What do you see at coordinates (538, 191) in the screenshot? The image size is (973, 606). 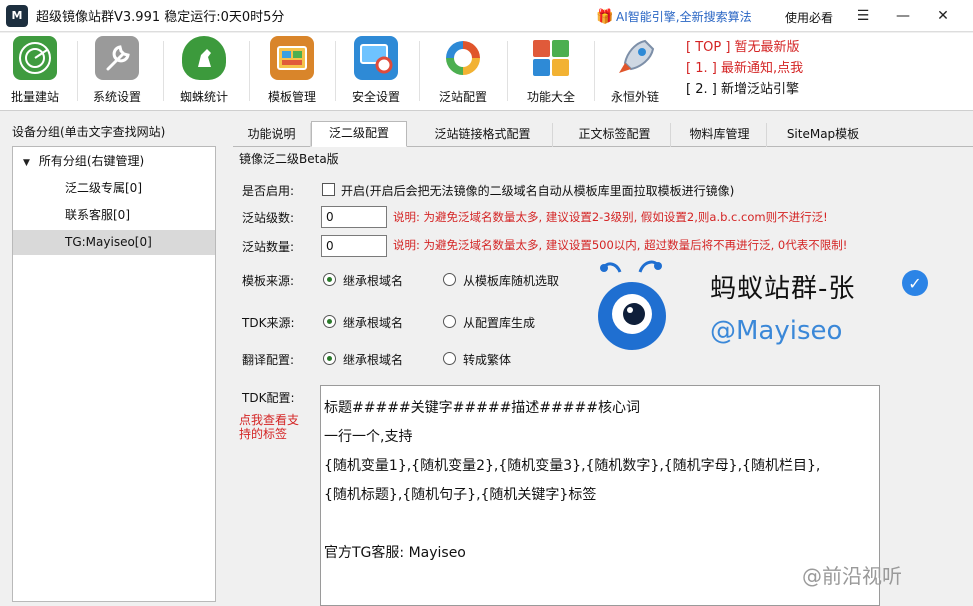 I see `enable-checkbox-text: 开启(开启后会把无法镜像的二级域名自动从模板库里面拉取模板进行镜像)` at bounding box center [538, 191].